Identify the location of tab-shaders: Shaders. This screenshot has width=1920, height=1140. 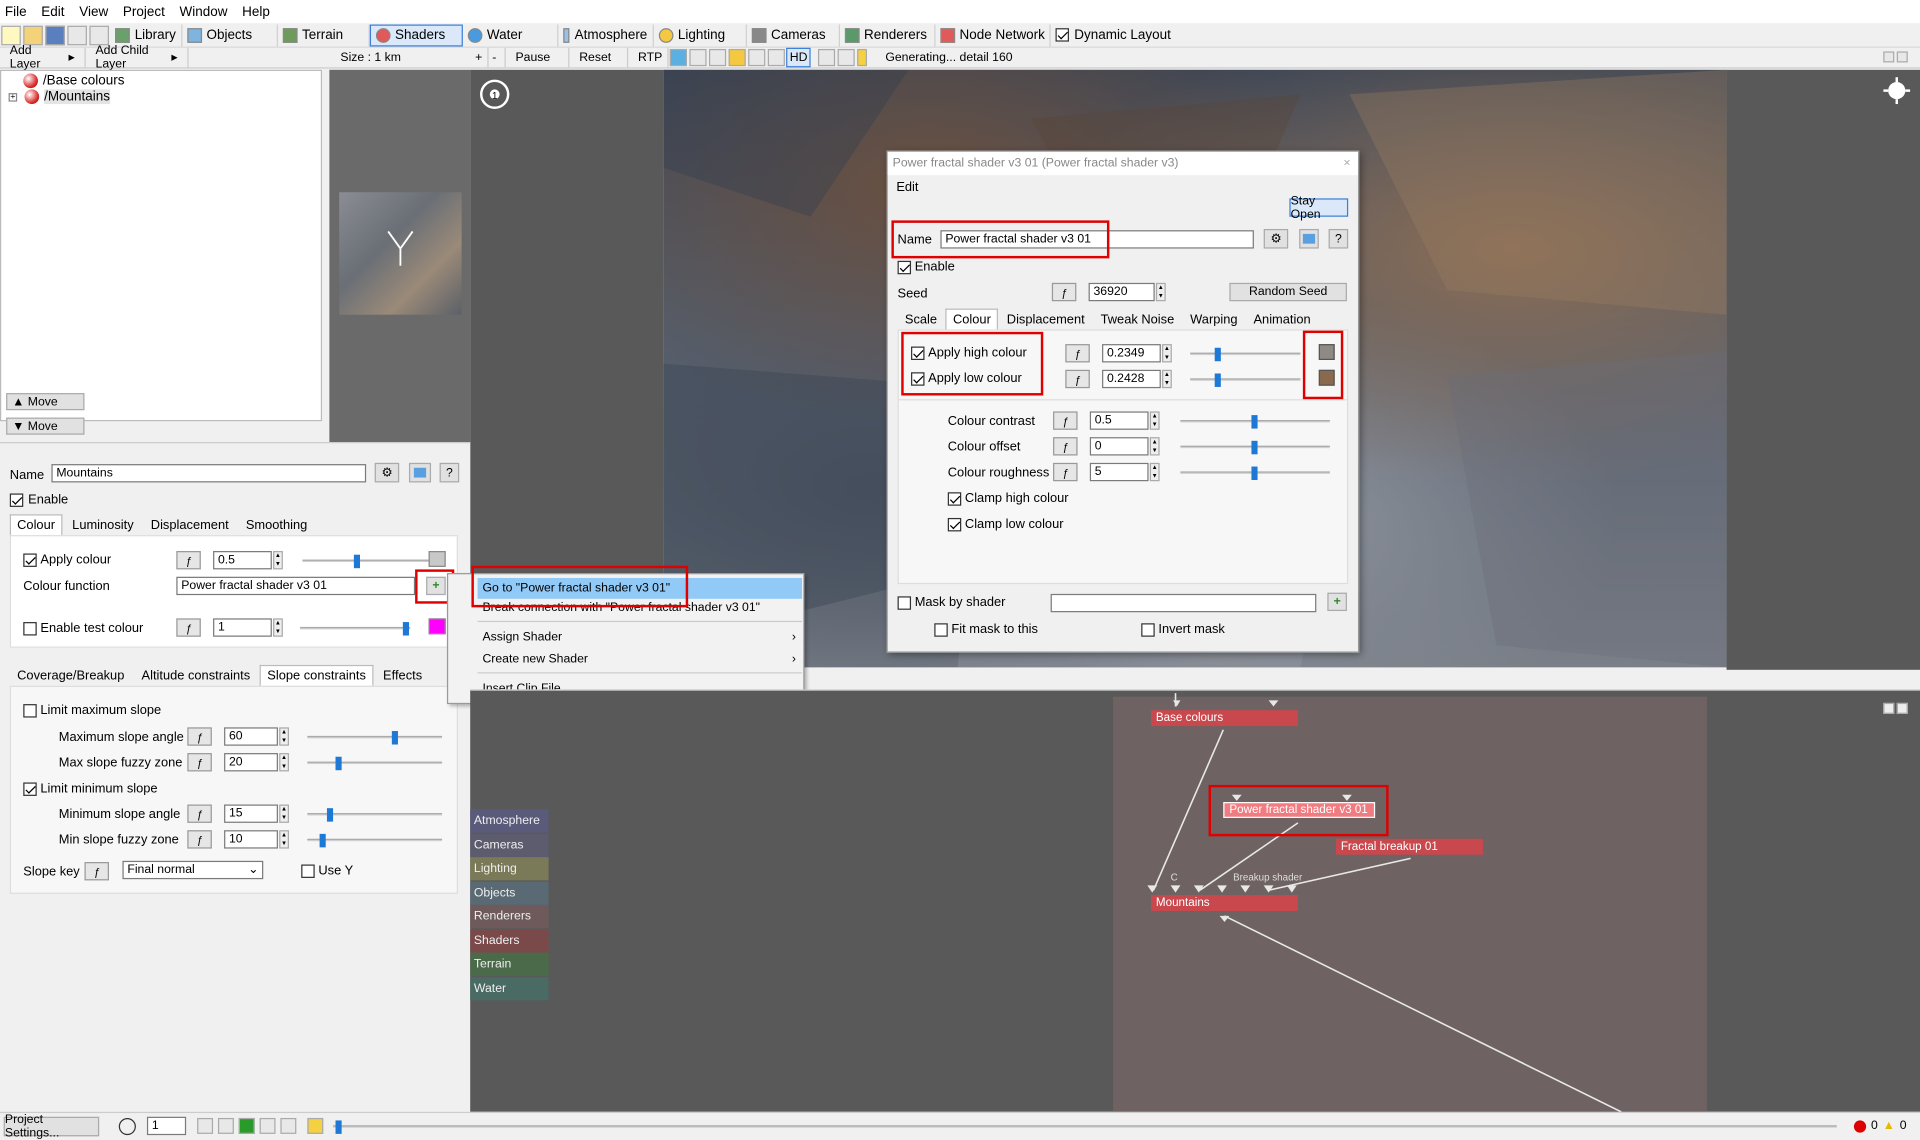
(416, 34).